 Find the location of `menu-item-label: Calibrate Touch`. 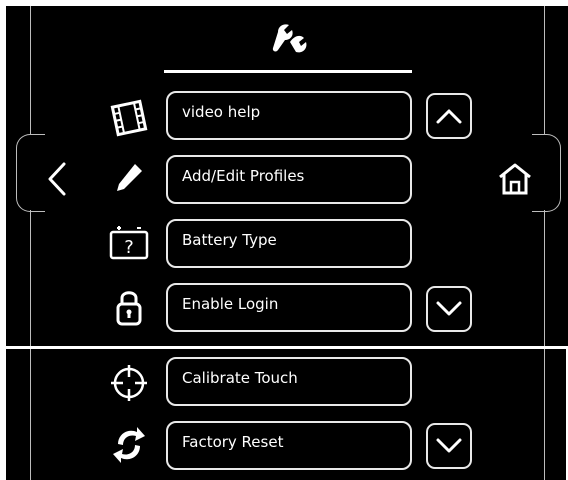

menu-item-label: Calibrate Touch is located at coordinates (240, 378).